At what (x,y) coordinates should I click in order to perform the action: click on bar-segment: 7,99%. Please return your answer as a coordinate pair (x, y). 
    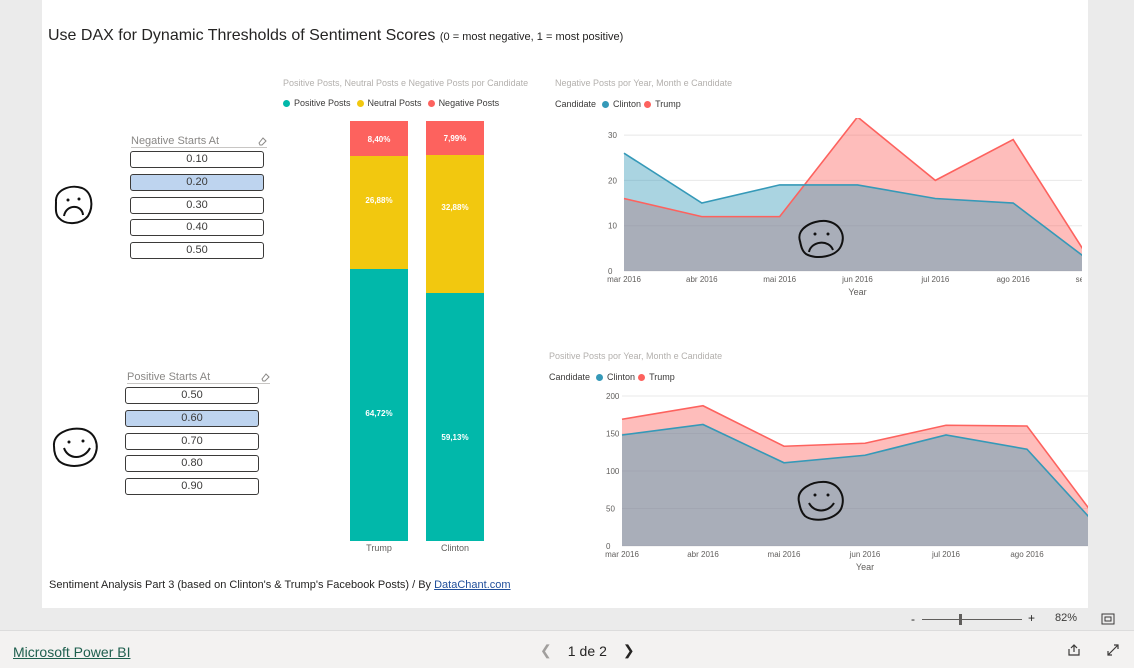
    Looking at the image, I should click on (455, 138).